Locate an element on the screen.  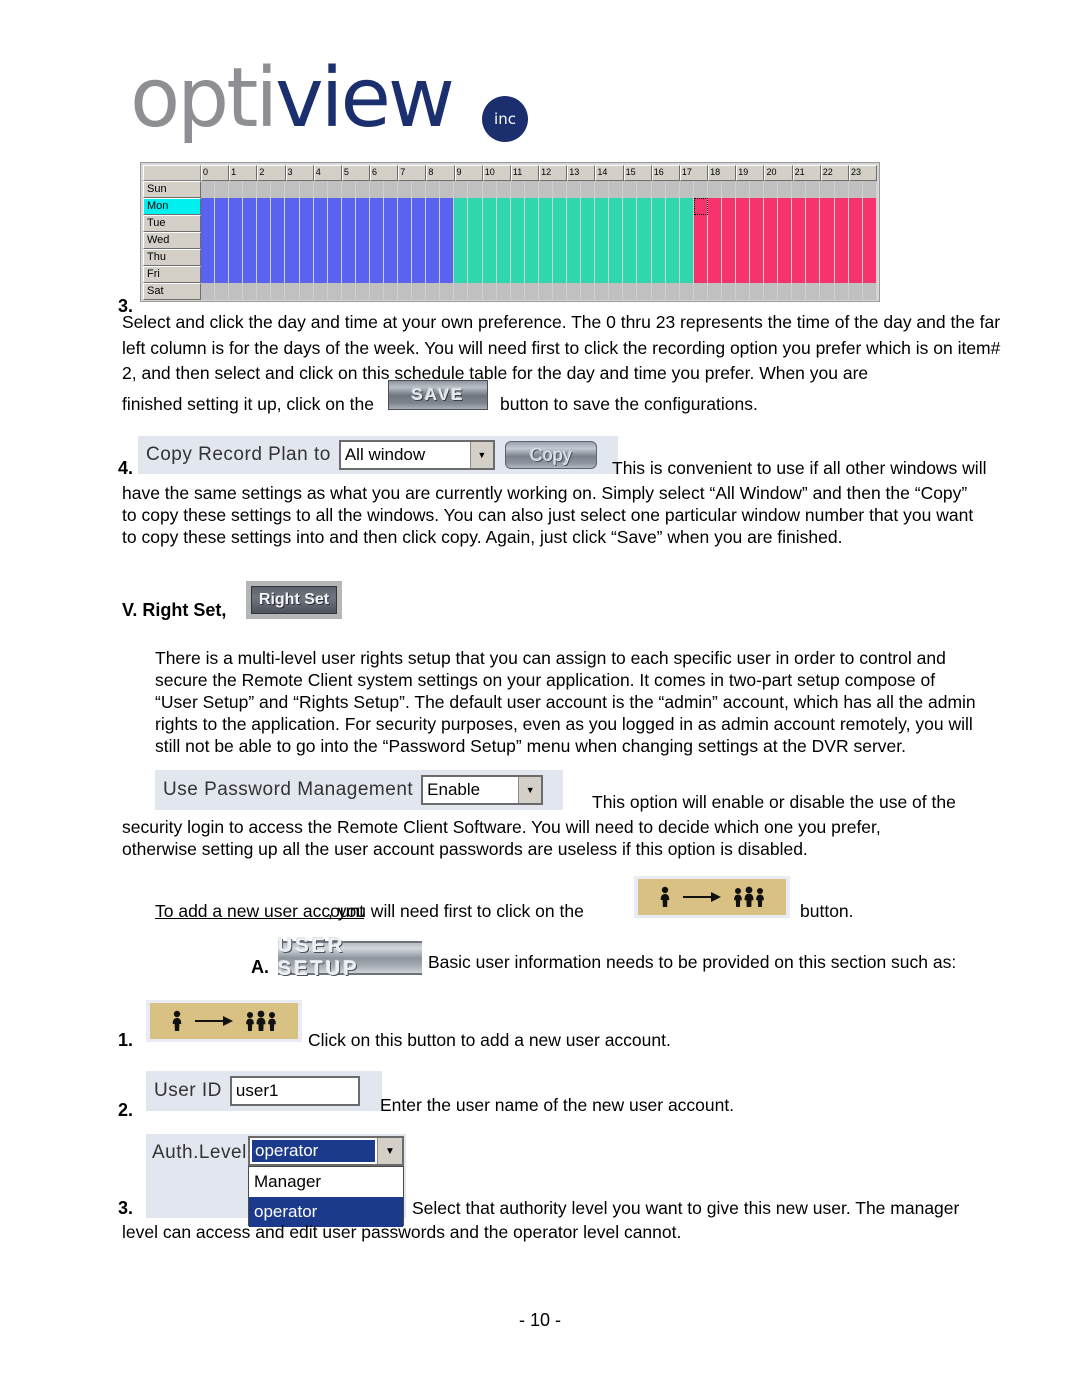
day-label-mon: Mon is located at coordinates (172, 206).